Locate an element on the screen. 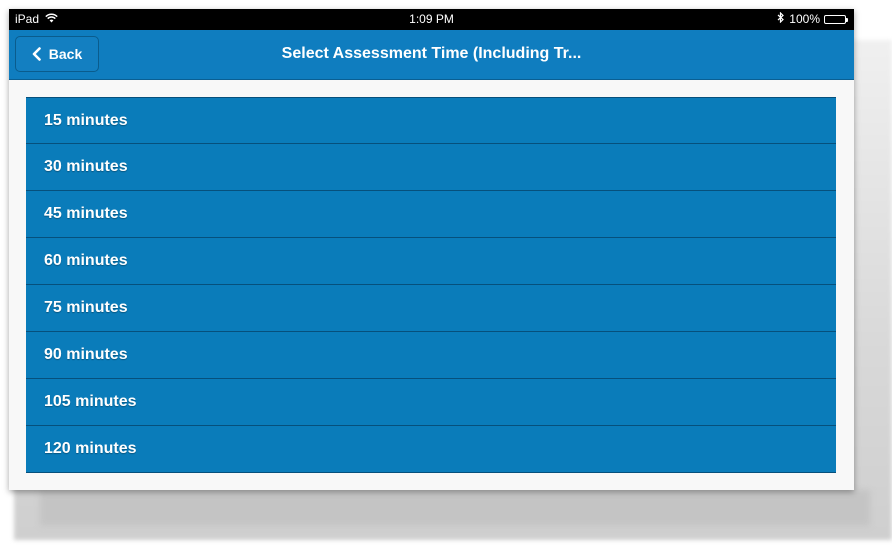  list-item-15-minutes: 15 minutes is located at coordinates (431, 120).